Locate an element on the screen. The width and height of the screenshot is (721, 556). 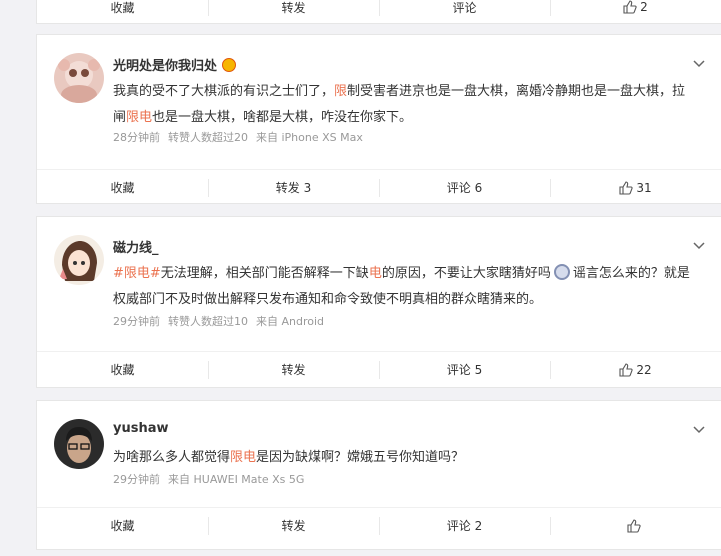
comment-label: 评论 6 is located at coordinates (464, 188).